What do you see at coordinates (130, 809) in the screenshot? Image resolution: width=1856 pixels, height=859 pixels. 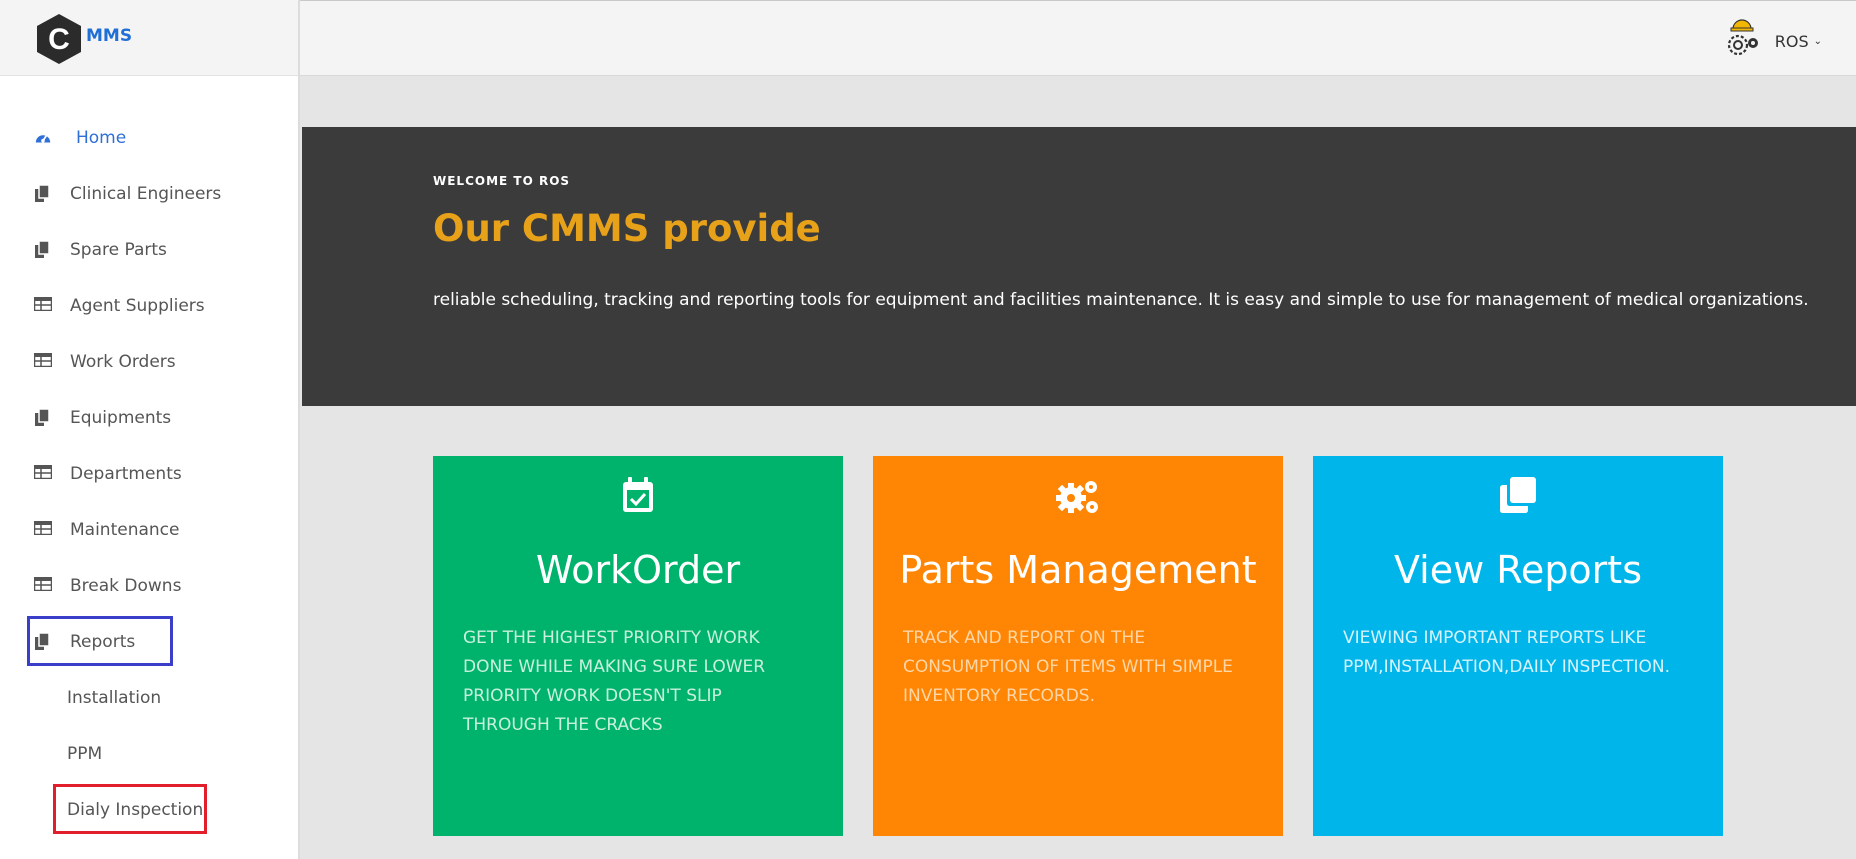 I see `highlight-box-daily-inspection` at bounding box center [130, 809].